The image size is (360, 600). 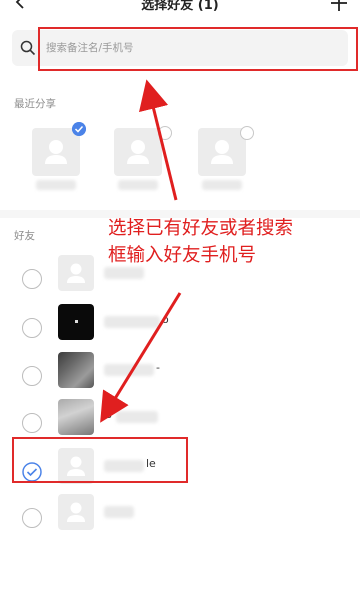 I want to click on annotation-line-2: 框输入好友手机号, so click(x=182, y=255).